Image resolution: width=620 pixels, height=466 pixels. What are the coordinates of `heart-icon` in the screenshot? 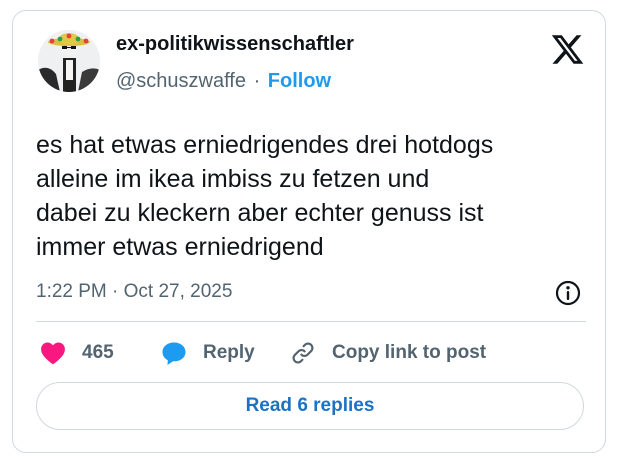 It's located at (53, 353).